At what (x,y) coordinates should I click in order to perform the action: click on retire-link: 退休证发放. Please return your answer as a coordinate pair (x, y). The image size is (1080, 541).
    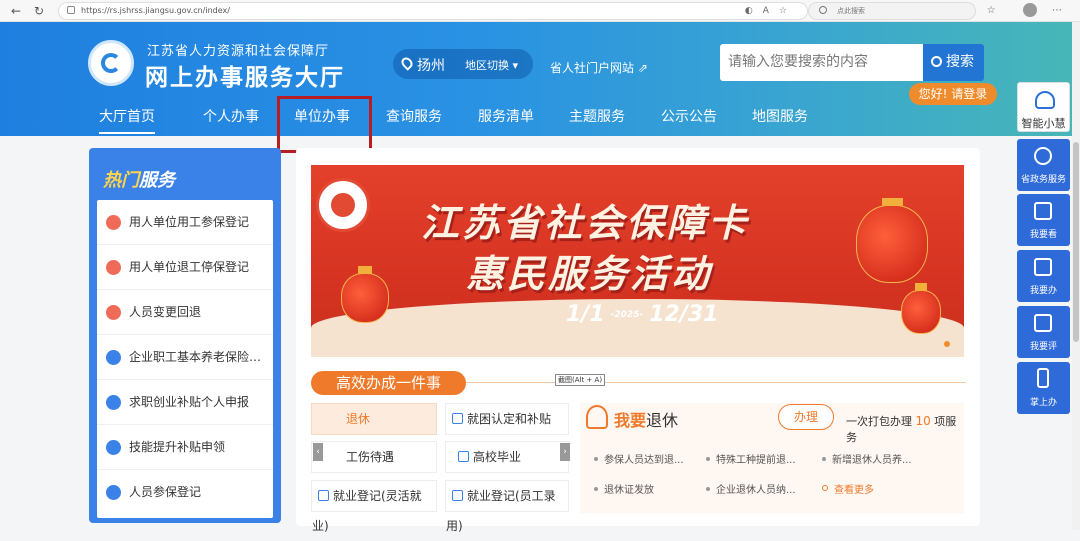
    Looking at the image, I should click on (624, 488).